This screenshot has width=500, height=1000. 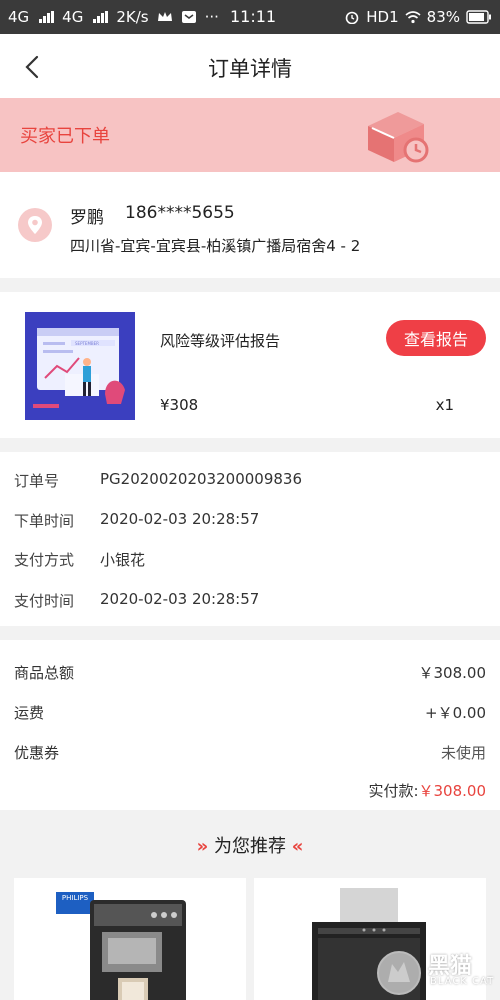 What do you see at coordinates (65, 136) in the screenshot?
I see `order-status-text: 买家已下单` at bounding box center [65, 136].